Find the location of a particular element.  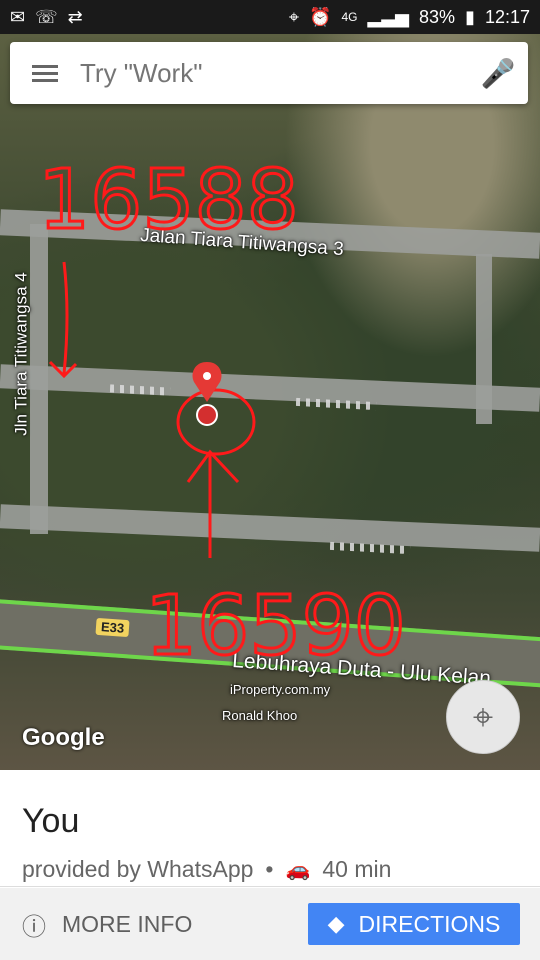

travel-time: 40 min is located at coordinates (357, 869).